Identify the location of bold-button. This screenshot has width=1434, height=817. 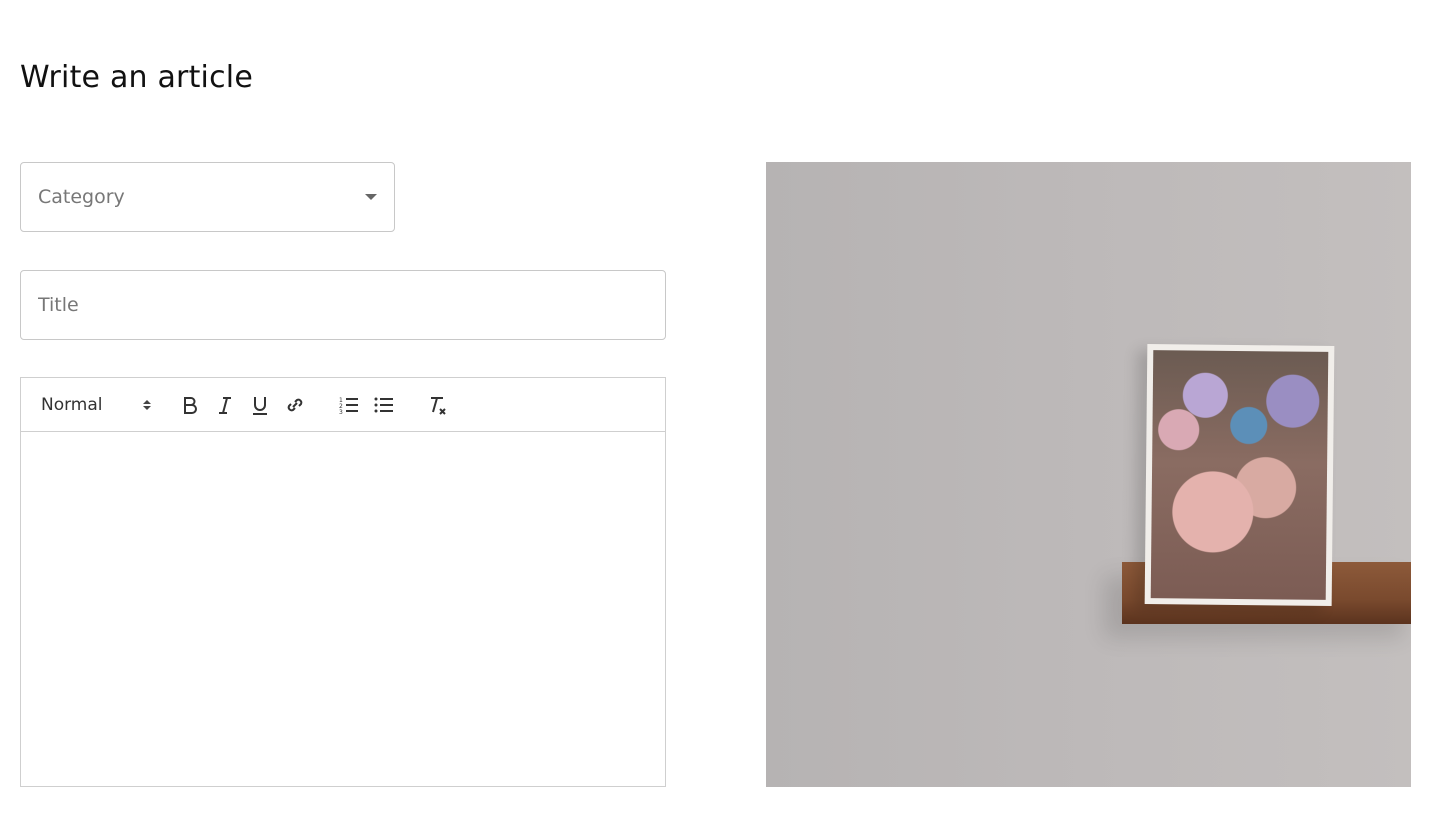
(190, 405).